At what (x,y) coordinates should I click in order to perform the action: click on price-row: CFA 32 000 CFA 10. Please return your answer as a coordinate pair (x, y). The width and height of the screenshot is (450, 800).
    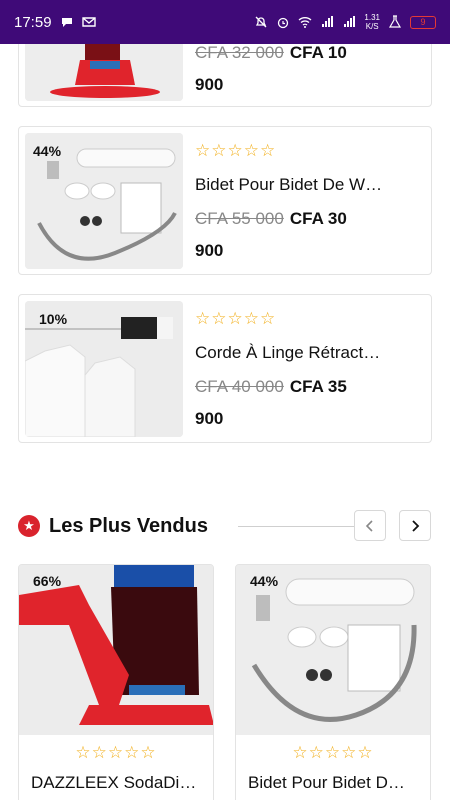
    Looking at the image, I should click on (309, 53).